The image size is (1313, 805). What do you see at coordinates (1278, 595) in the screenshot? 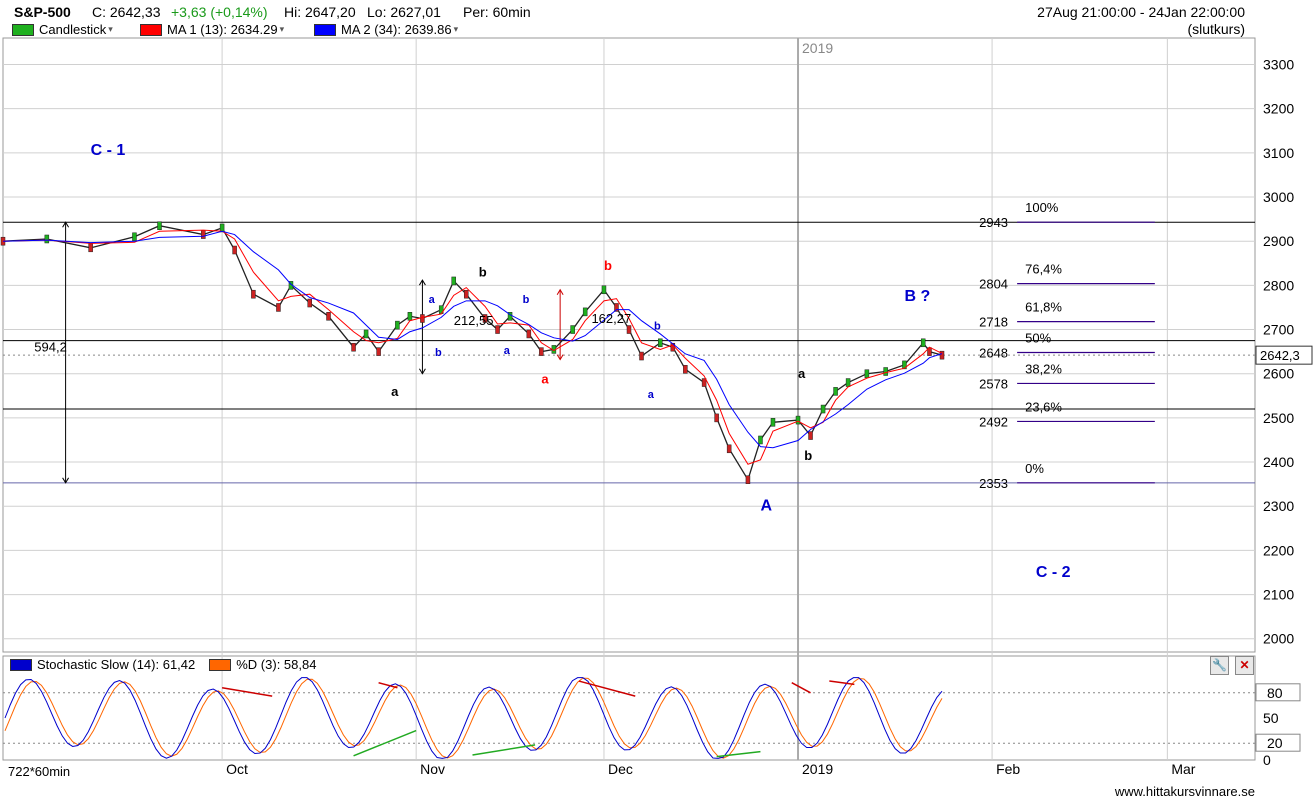
I see `y-tick-label: 2100` at bounding box center [1278, 595].